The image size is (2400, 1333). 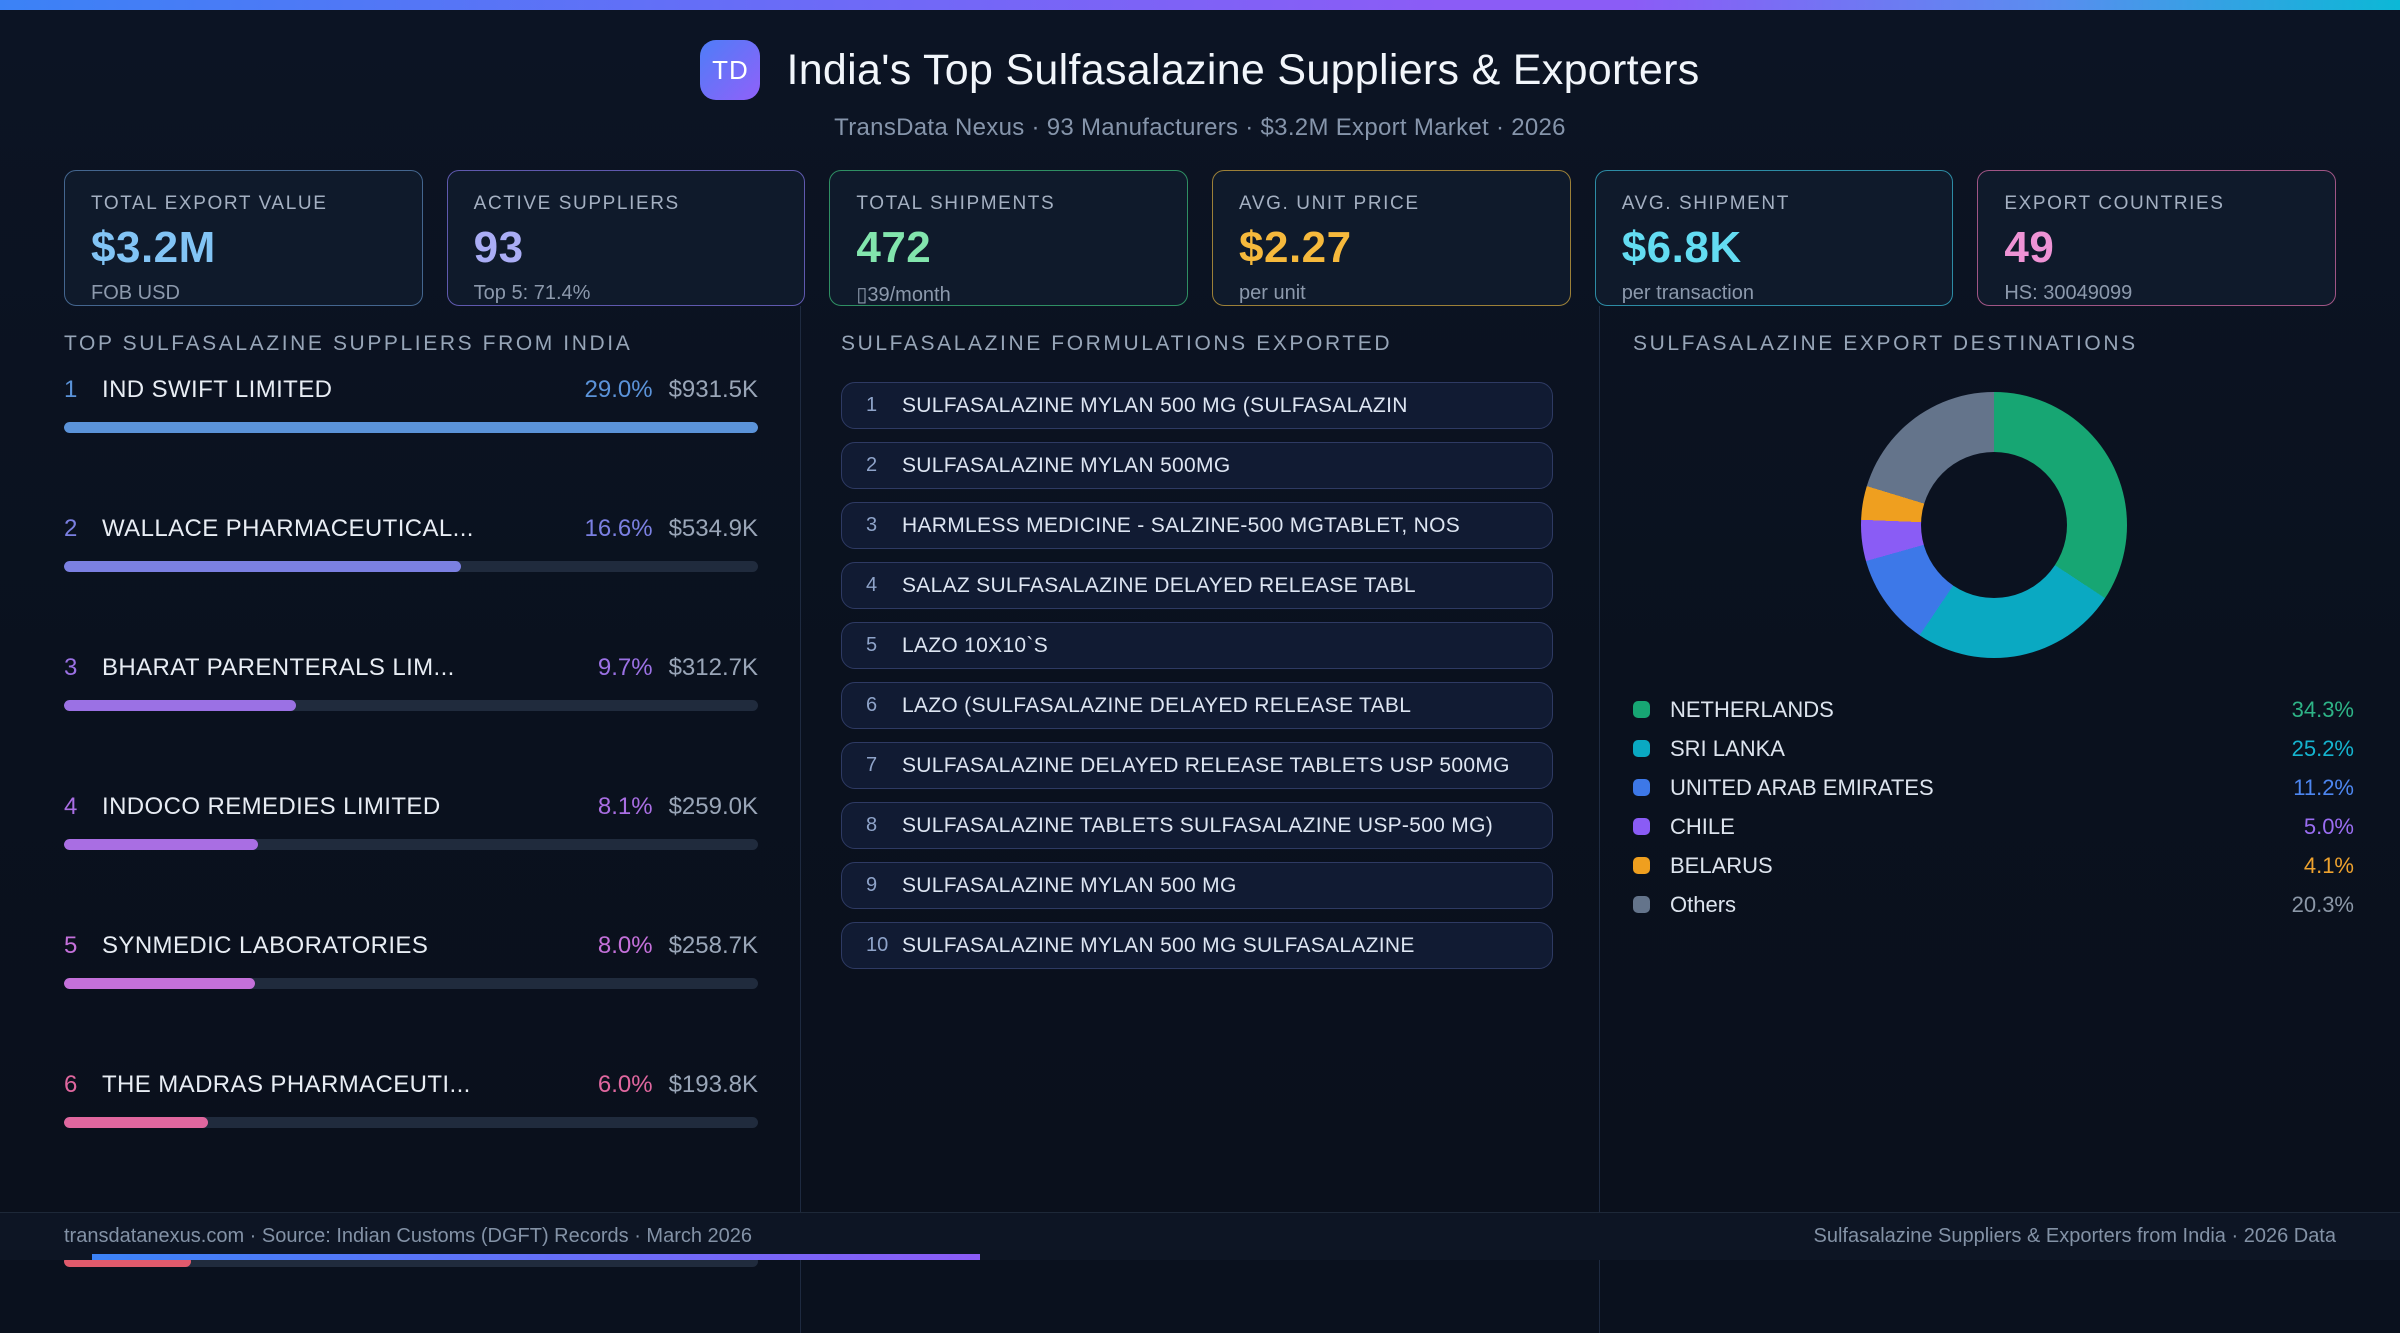 I want to click on legend-pct: 5.0%, so click(x=2328, y=826).